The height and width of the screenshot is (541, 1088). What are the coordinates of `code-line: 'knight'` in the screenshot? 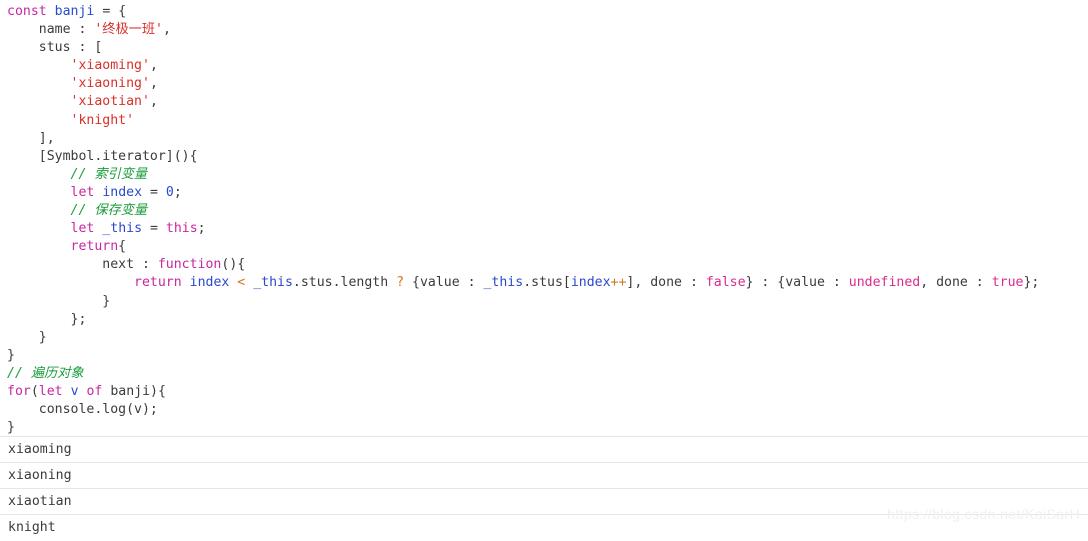 It's located at (544, 121).